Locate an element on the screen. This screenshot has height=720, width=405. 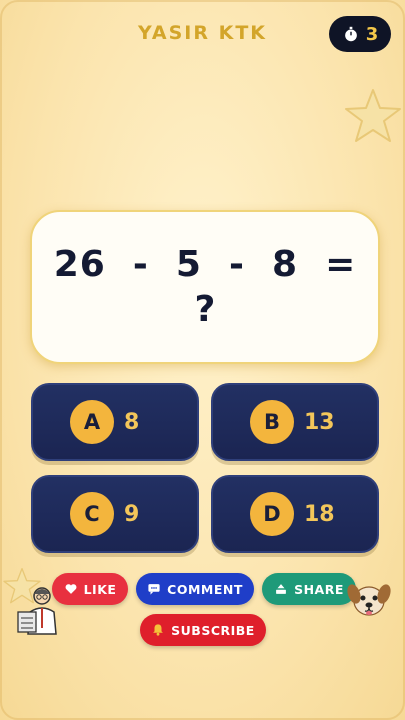
option-value: 13 is located at coordinates (319, 422).